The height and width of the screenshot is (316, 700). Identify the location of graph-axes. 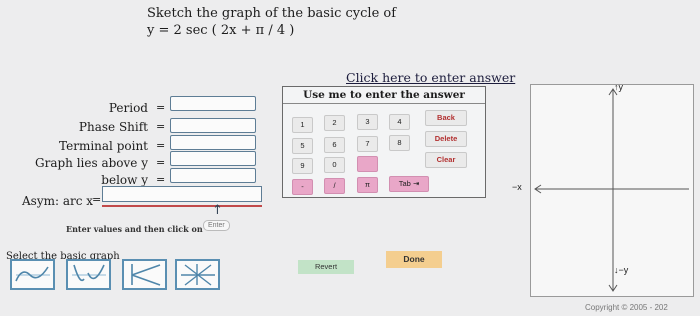
(611, 190).